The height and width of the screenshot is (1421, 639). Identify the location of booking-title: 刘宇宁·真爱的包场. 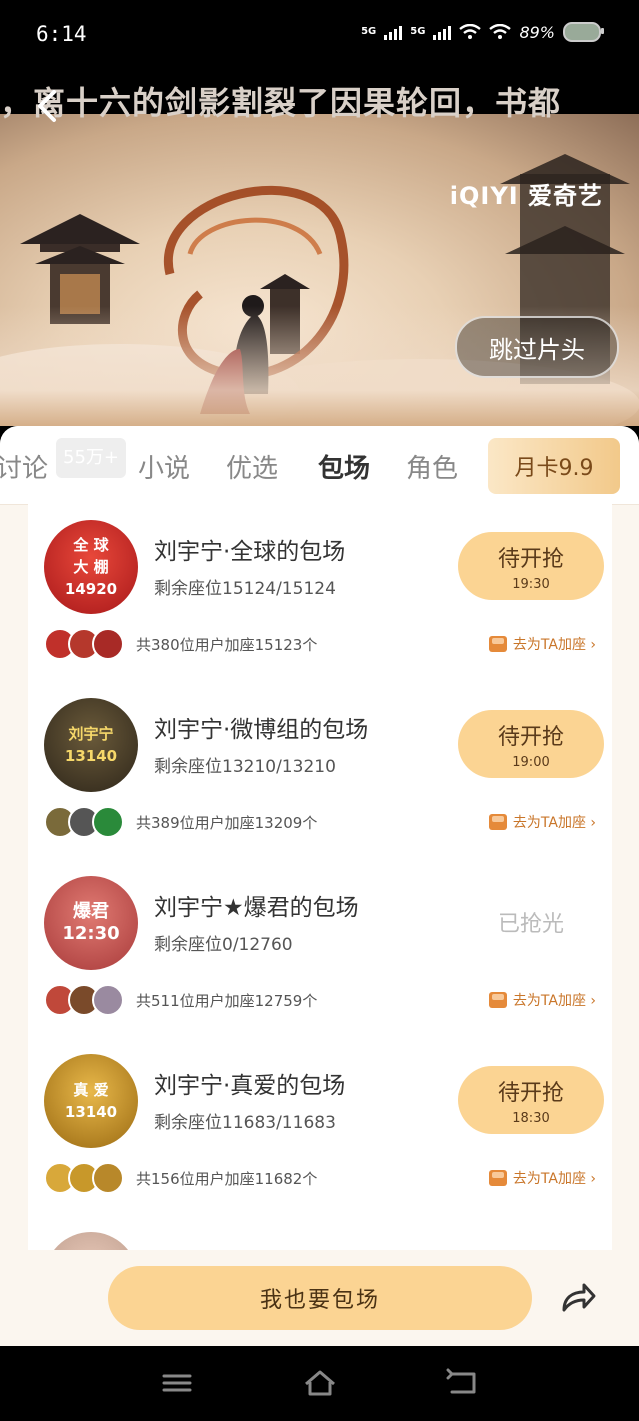
(249, 1083).